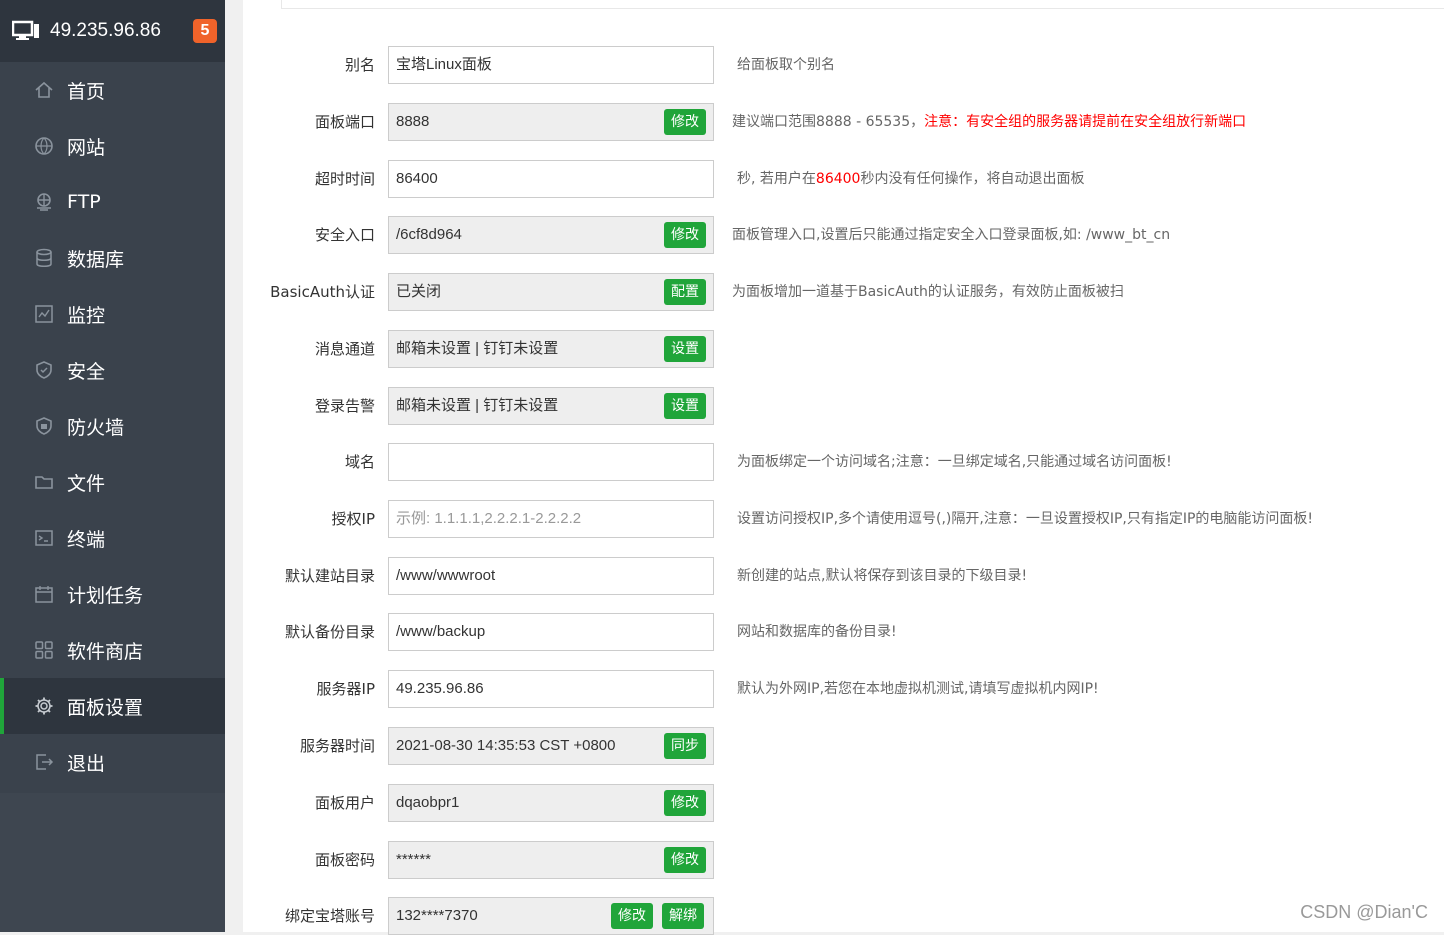  I want to click on modify-account-button: 修改, so click(632, 916).